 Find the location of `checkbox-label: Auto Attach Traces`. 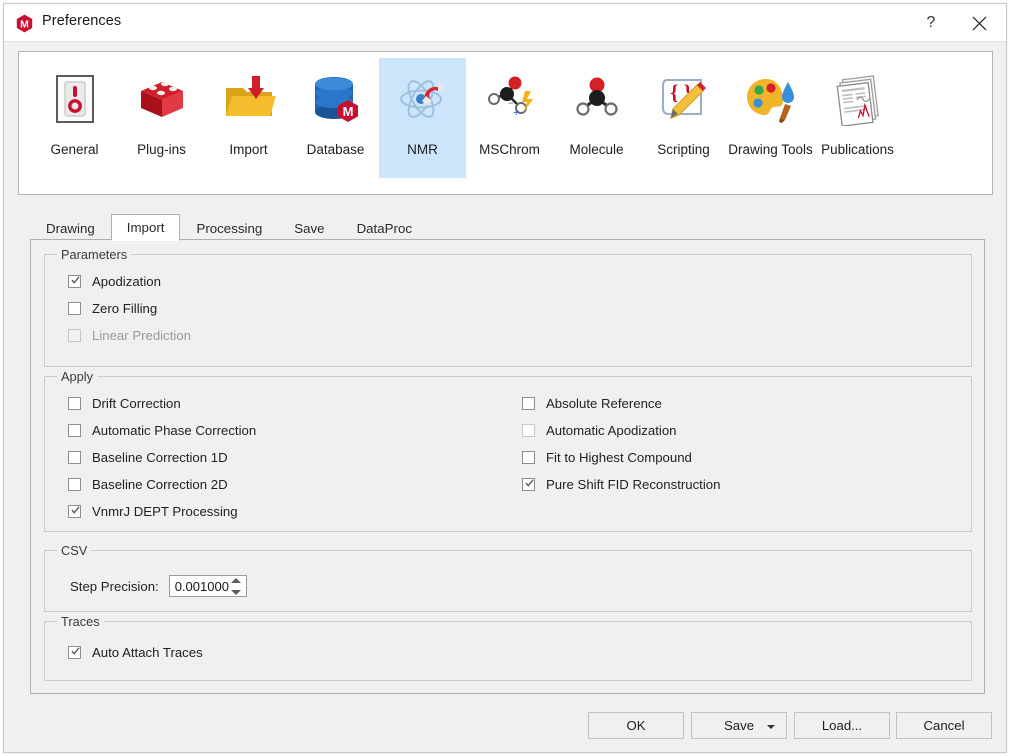

checkbox-label: Auto Attach Traces is located at coordinates (147, 652).